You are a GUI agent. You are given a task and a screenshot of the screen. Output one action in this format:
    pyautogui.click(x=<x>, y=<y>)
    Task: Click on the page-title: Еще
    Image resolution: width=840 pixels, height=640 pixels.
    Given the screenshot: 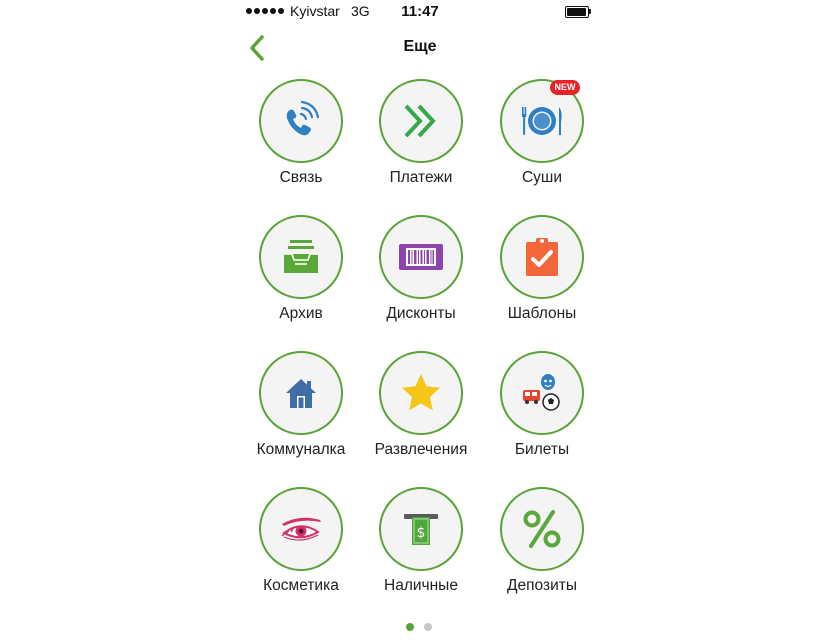 What is the action you would take?
    pyautogui.click(x=420, y=46)
    